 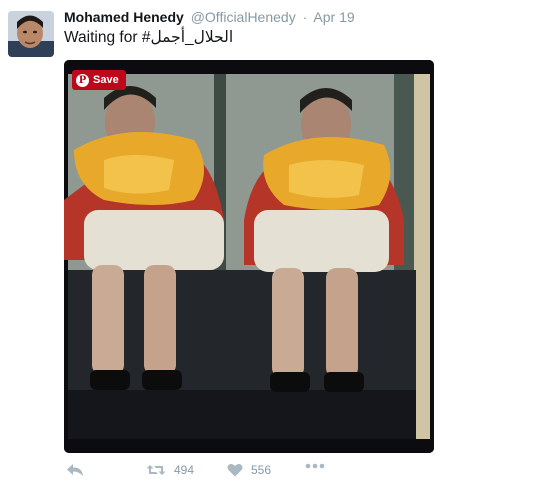 I want to click on reply-icon, so click(x=75, y=470).